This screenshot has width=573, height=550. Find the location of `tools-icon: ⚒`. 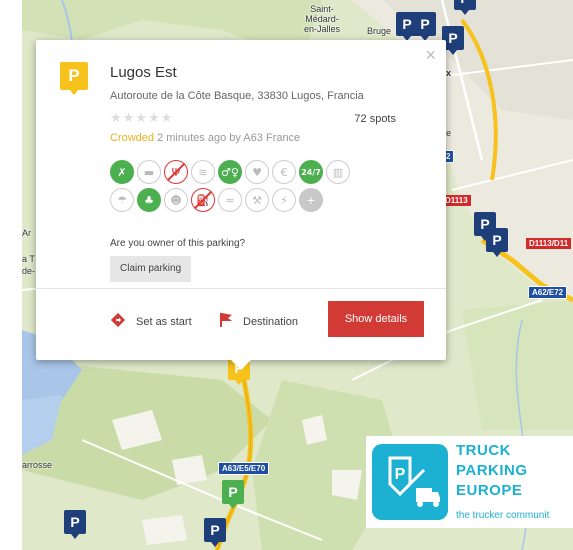

tools-icon: ⚒ is located at coordinates (257, 200).